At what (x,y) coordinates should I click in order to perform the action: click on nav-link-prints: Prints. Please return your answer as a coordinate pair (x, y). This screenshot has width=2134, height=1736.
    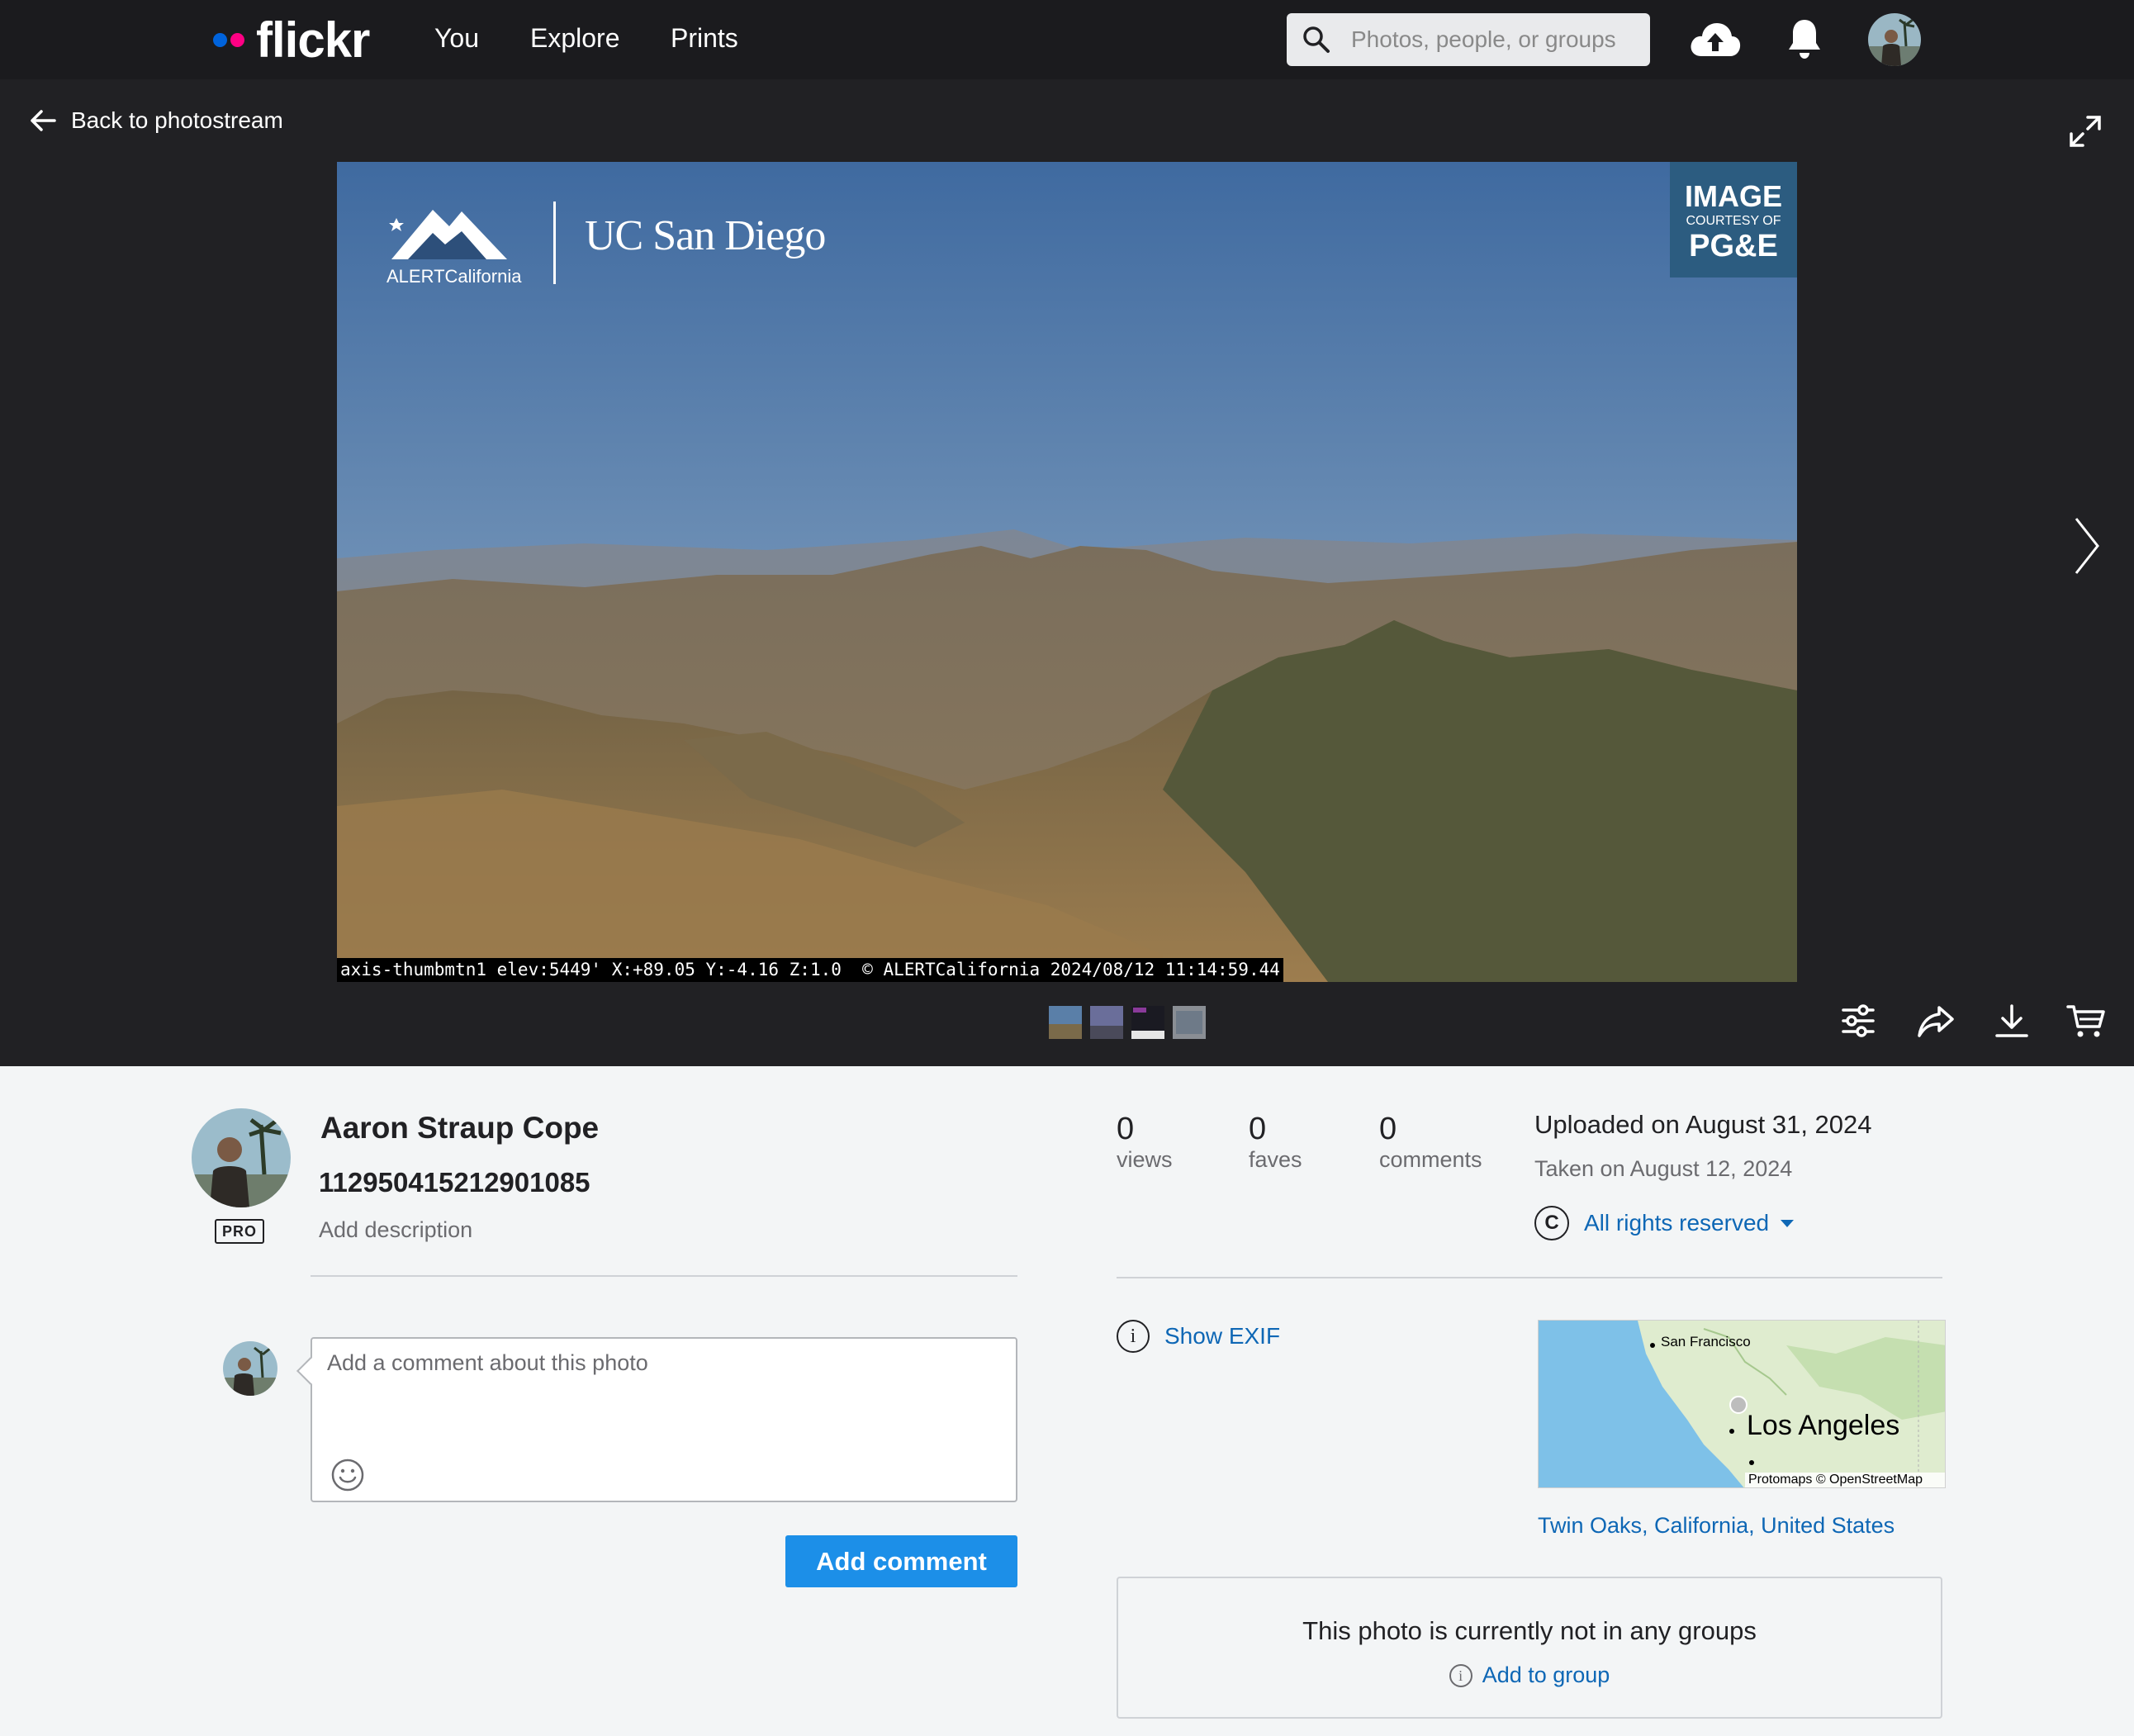
    Looking at the image, I should click on (704, 38).